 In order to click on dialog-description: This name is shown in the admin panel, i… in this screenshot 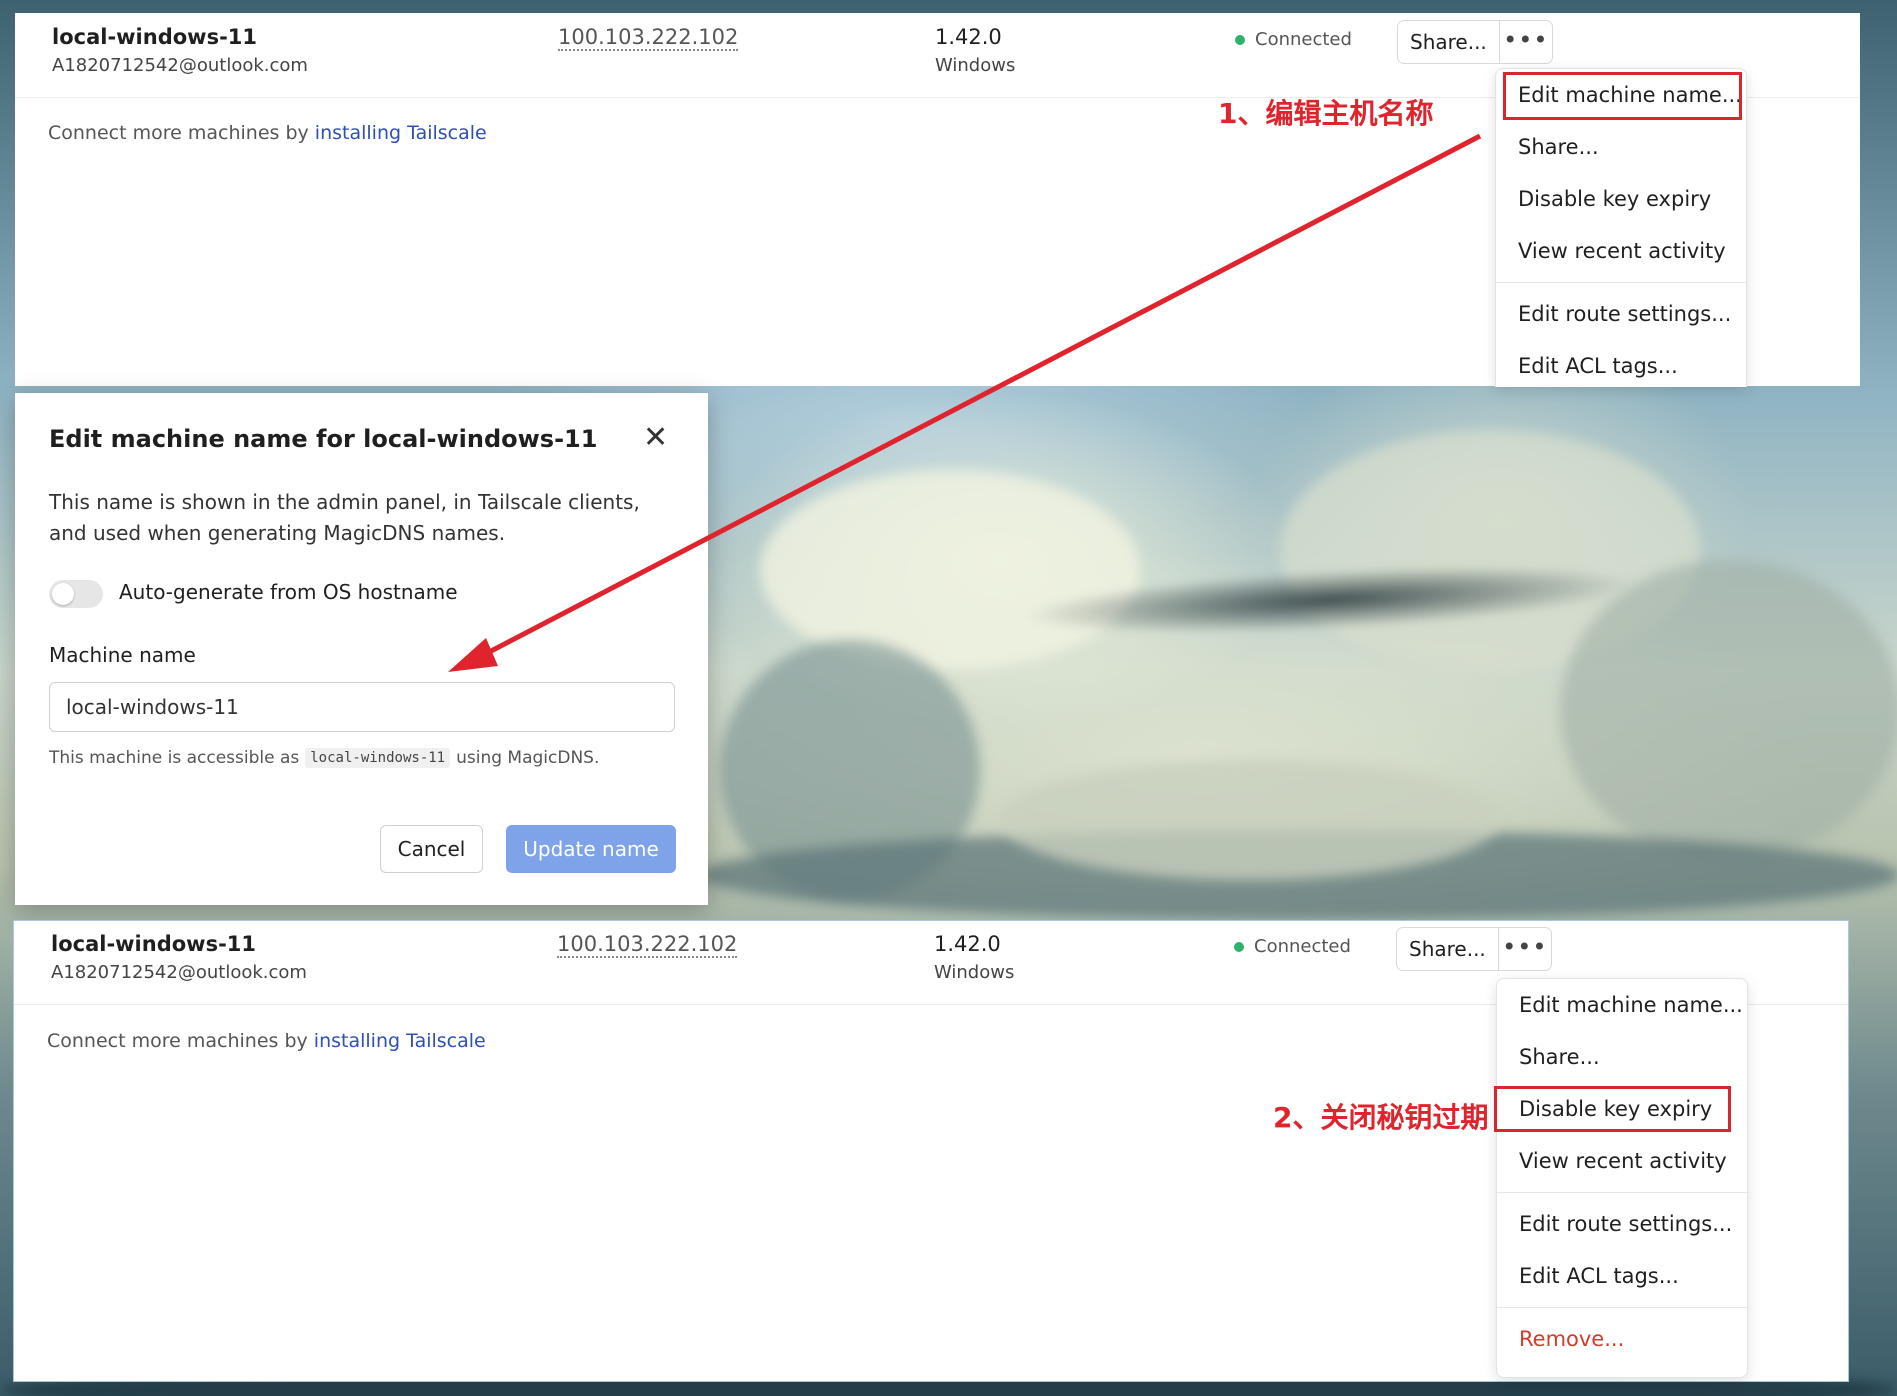, I will do `click(344, 517)`.